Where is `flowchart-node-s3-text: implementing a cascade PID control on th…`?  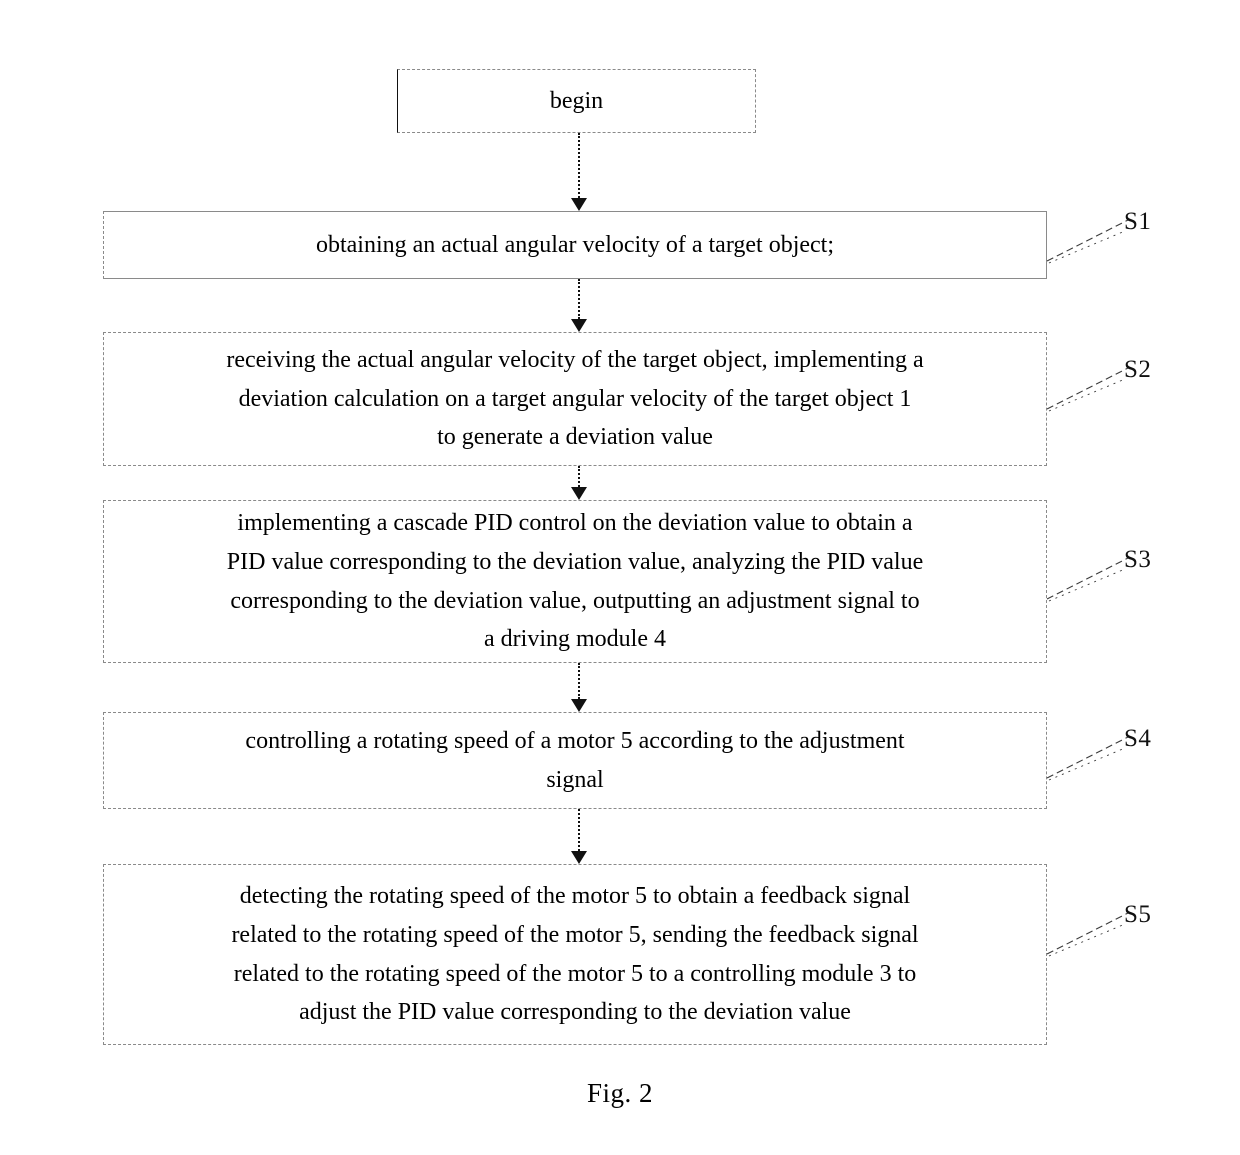 flowchart-node-s3-text: implementing a cascade PID control on th… is located at coordinates (575, 581).